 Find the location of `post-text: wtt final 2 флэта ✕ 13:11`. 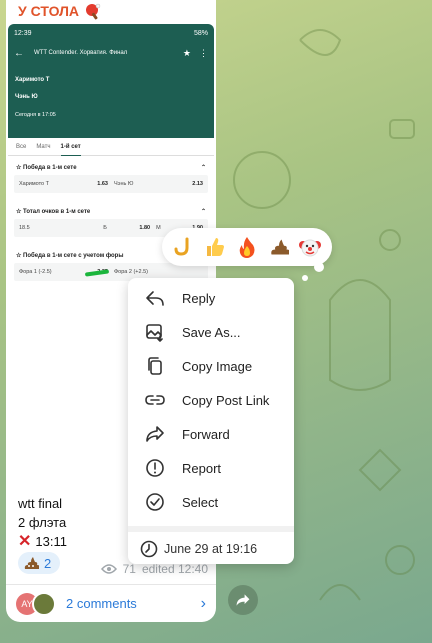

post-text: wtt final 2 флэта ✕ 13:11 is located at coordinates (42, 522).